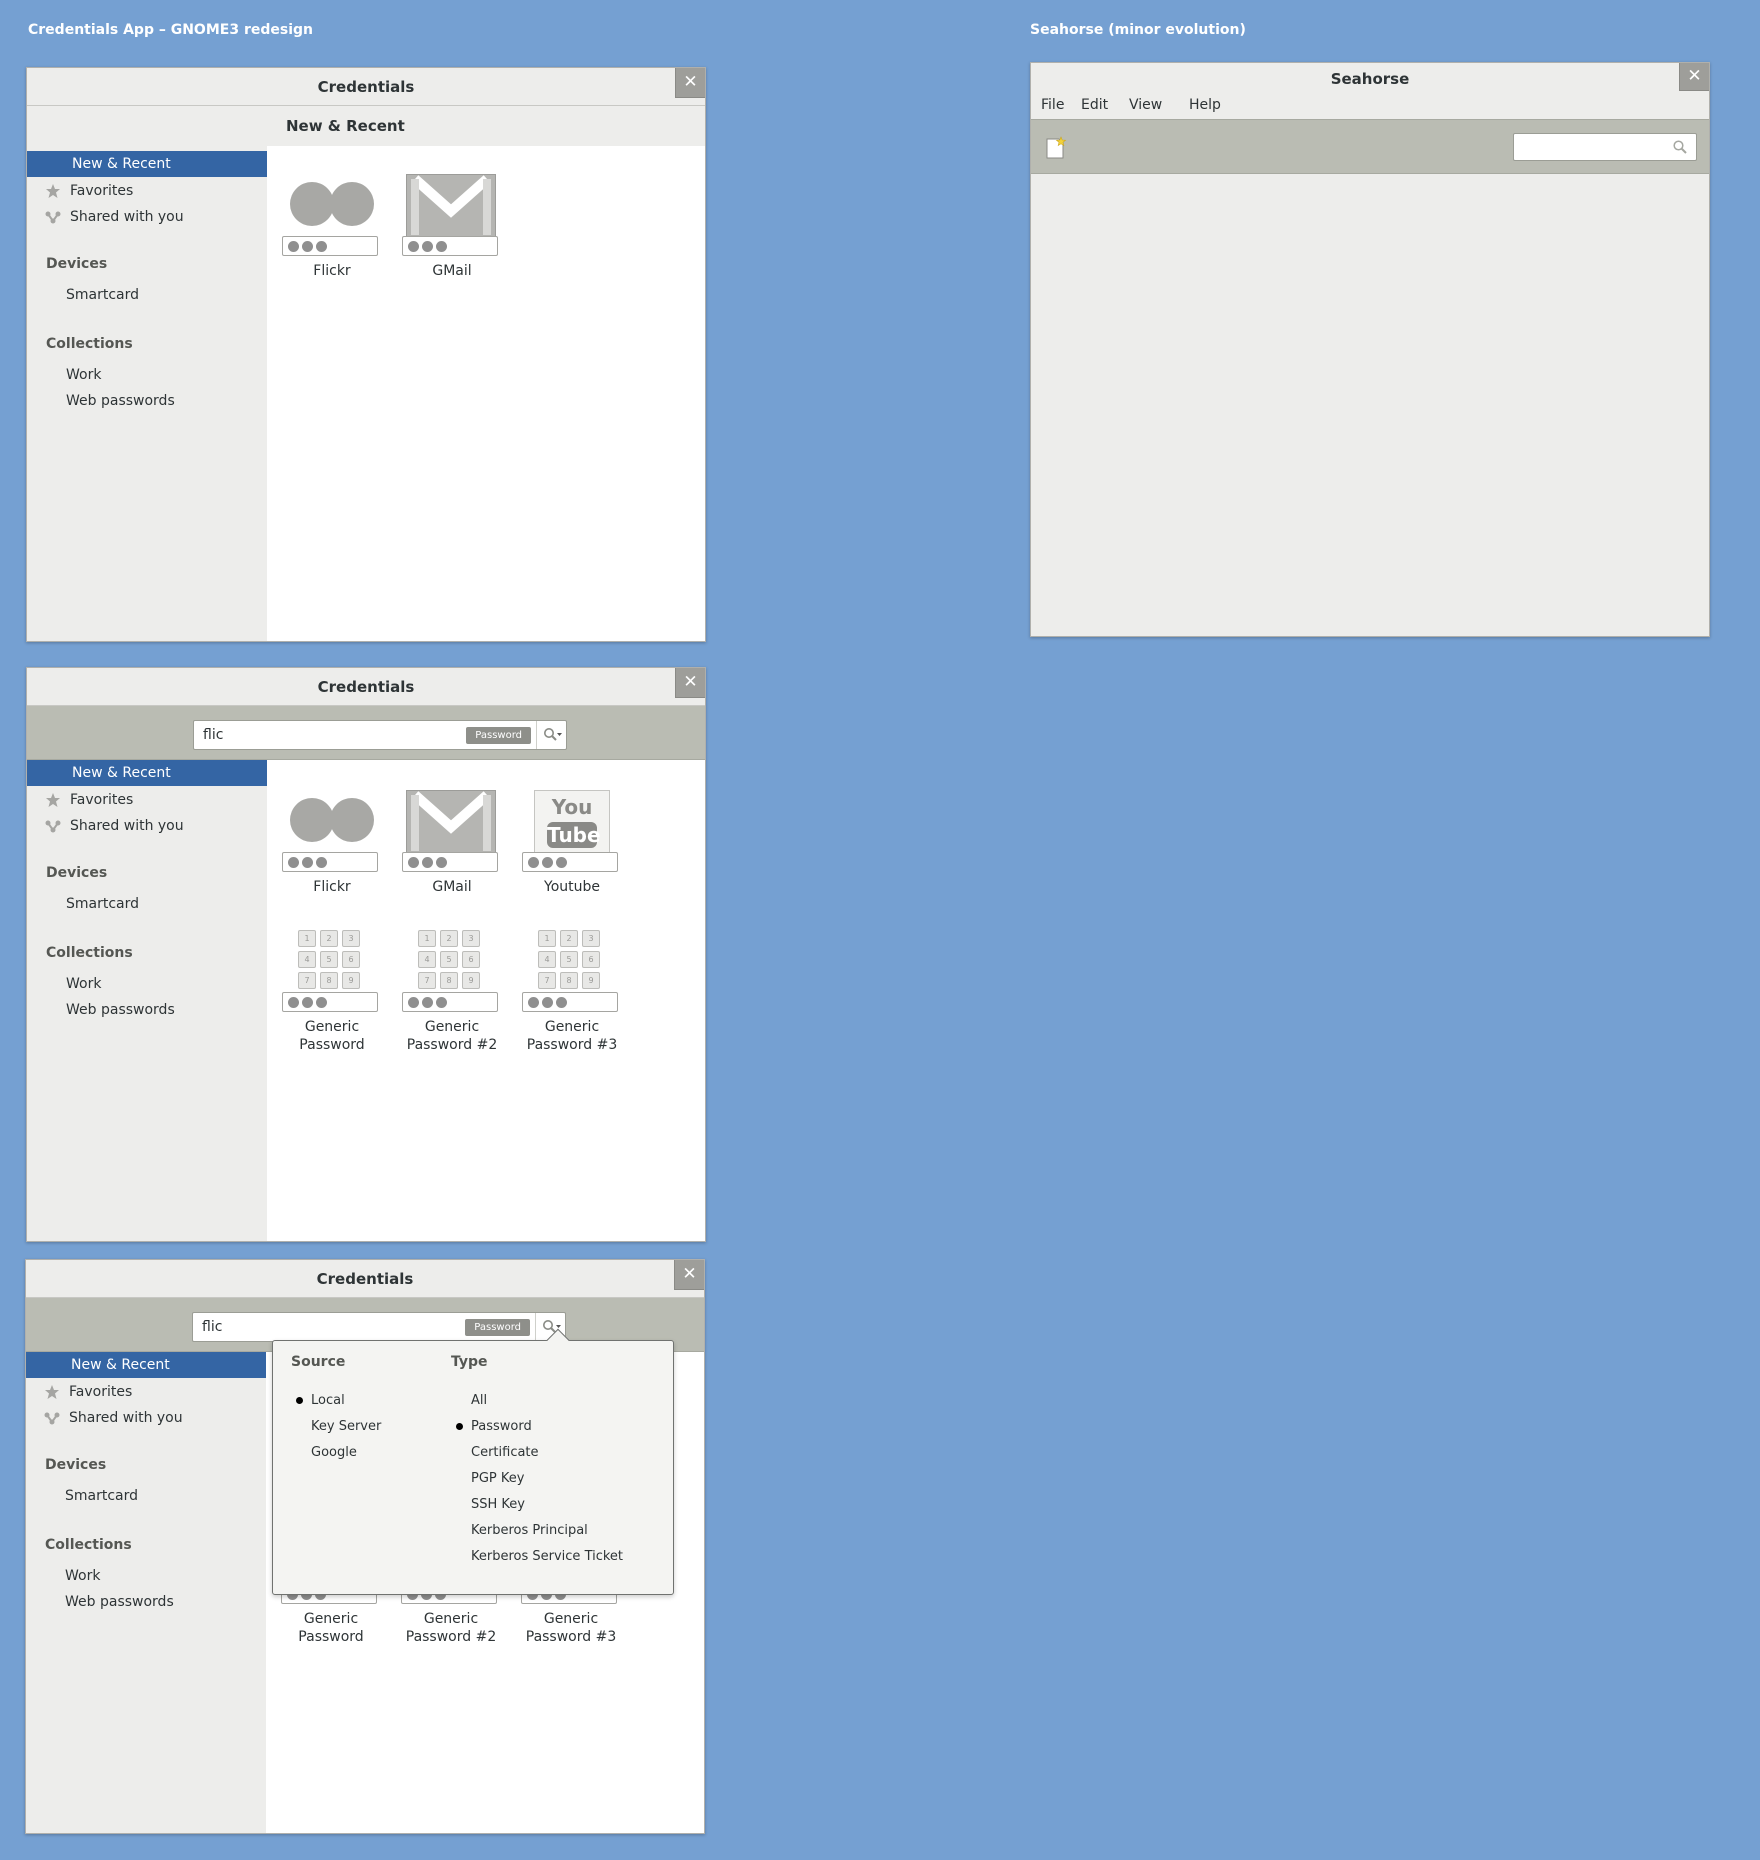 This screenshot has width=1760, height=1860. What do you see at coordinates (331, 1628) in the screenshot?
I see `tile-label: Generic Password` at bounding box center [331, 1628].